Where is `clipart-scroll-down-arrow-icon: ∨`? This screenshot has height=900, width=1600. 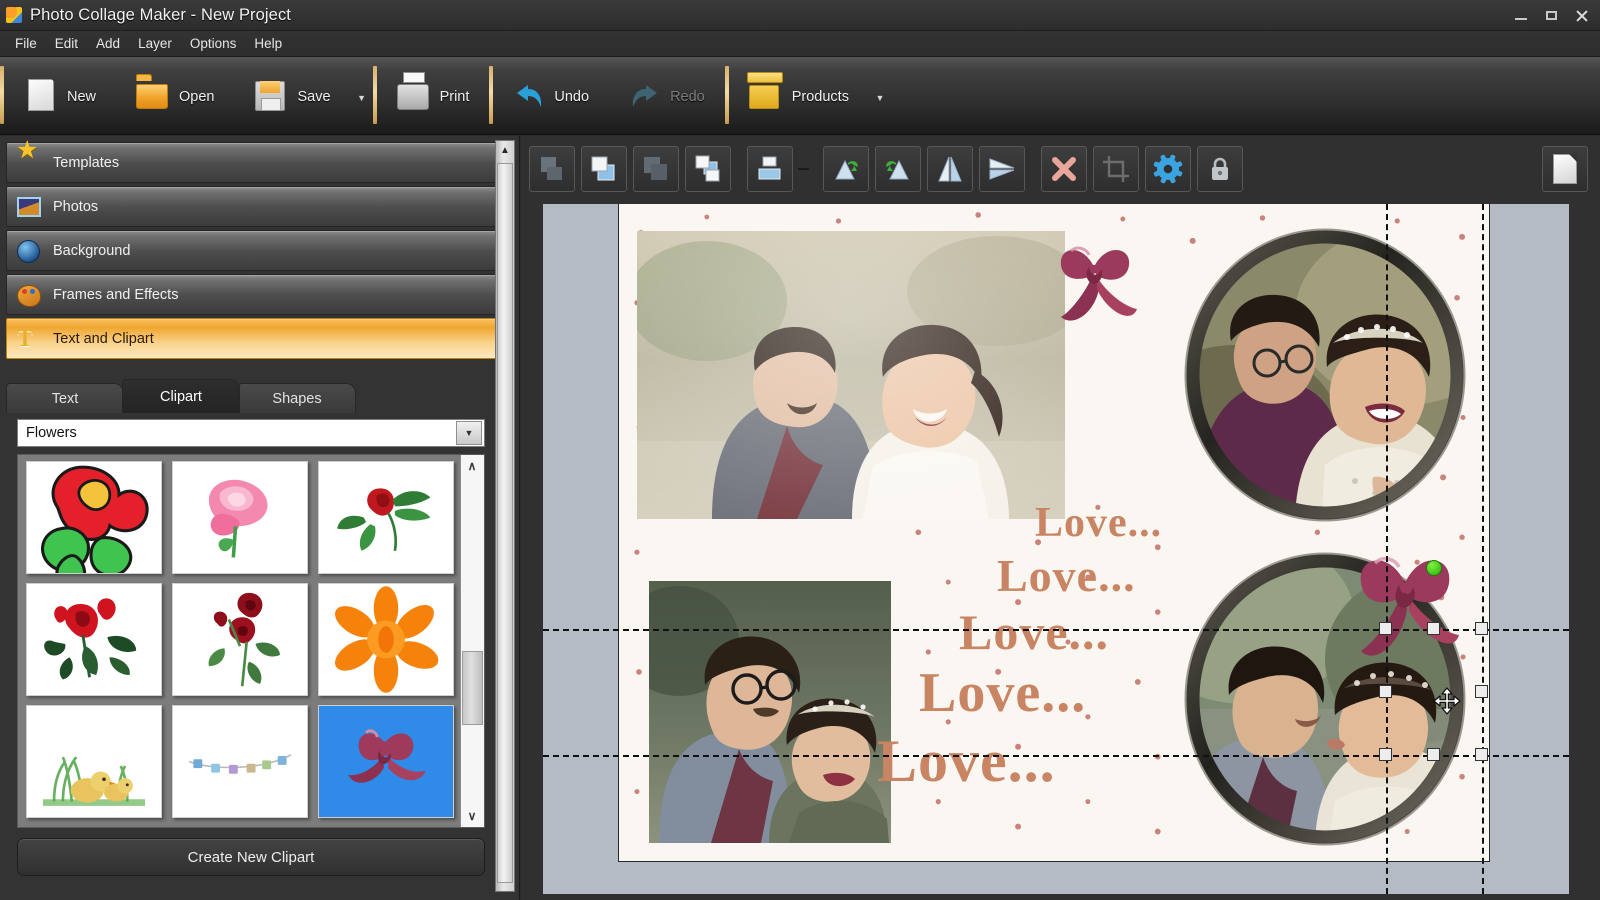
clipart-scroll-down-arrow-icon: ∨ is located at coordinates (472, 816).